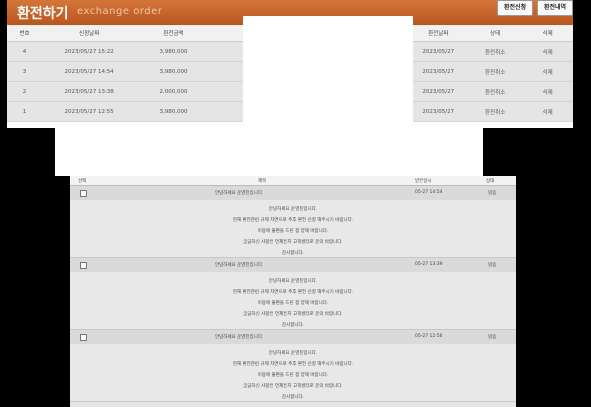  What do you see at coordinates (429, 336) in the screenshot?
I see `notice-date: 05-27 12:56` at bounding box center [429, 336].